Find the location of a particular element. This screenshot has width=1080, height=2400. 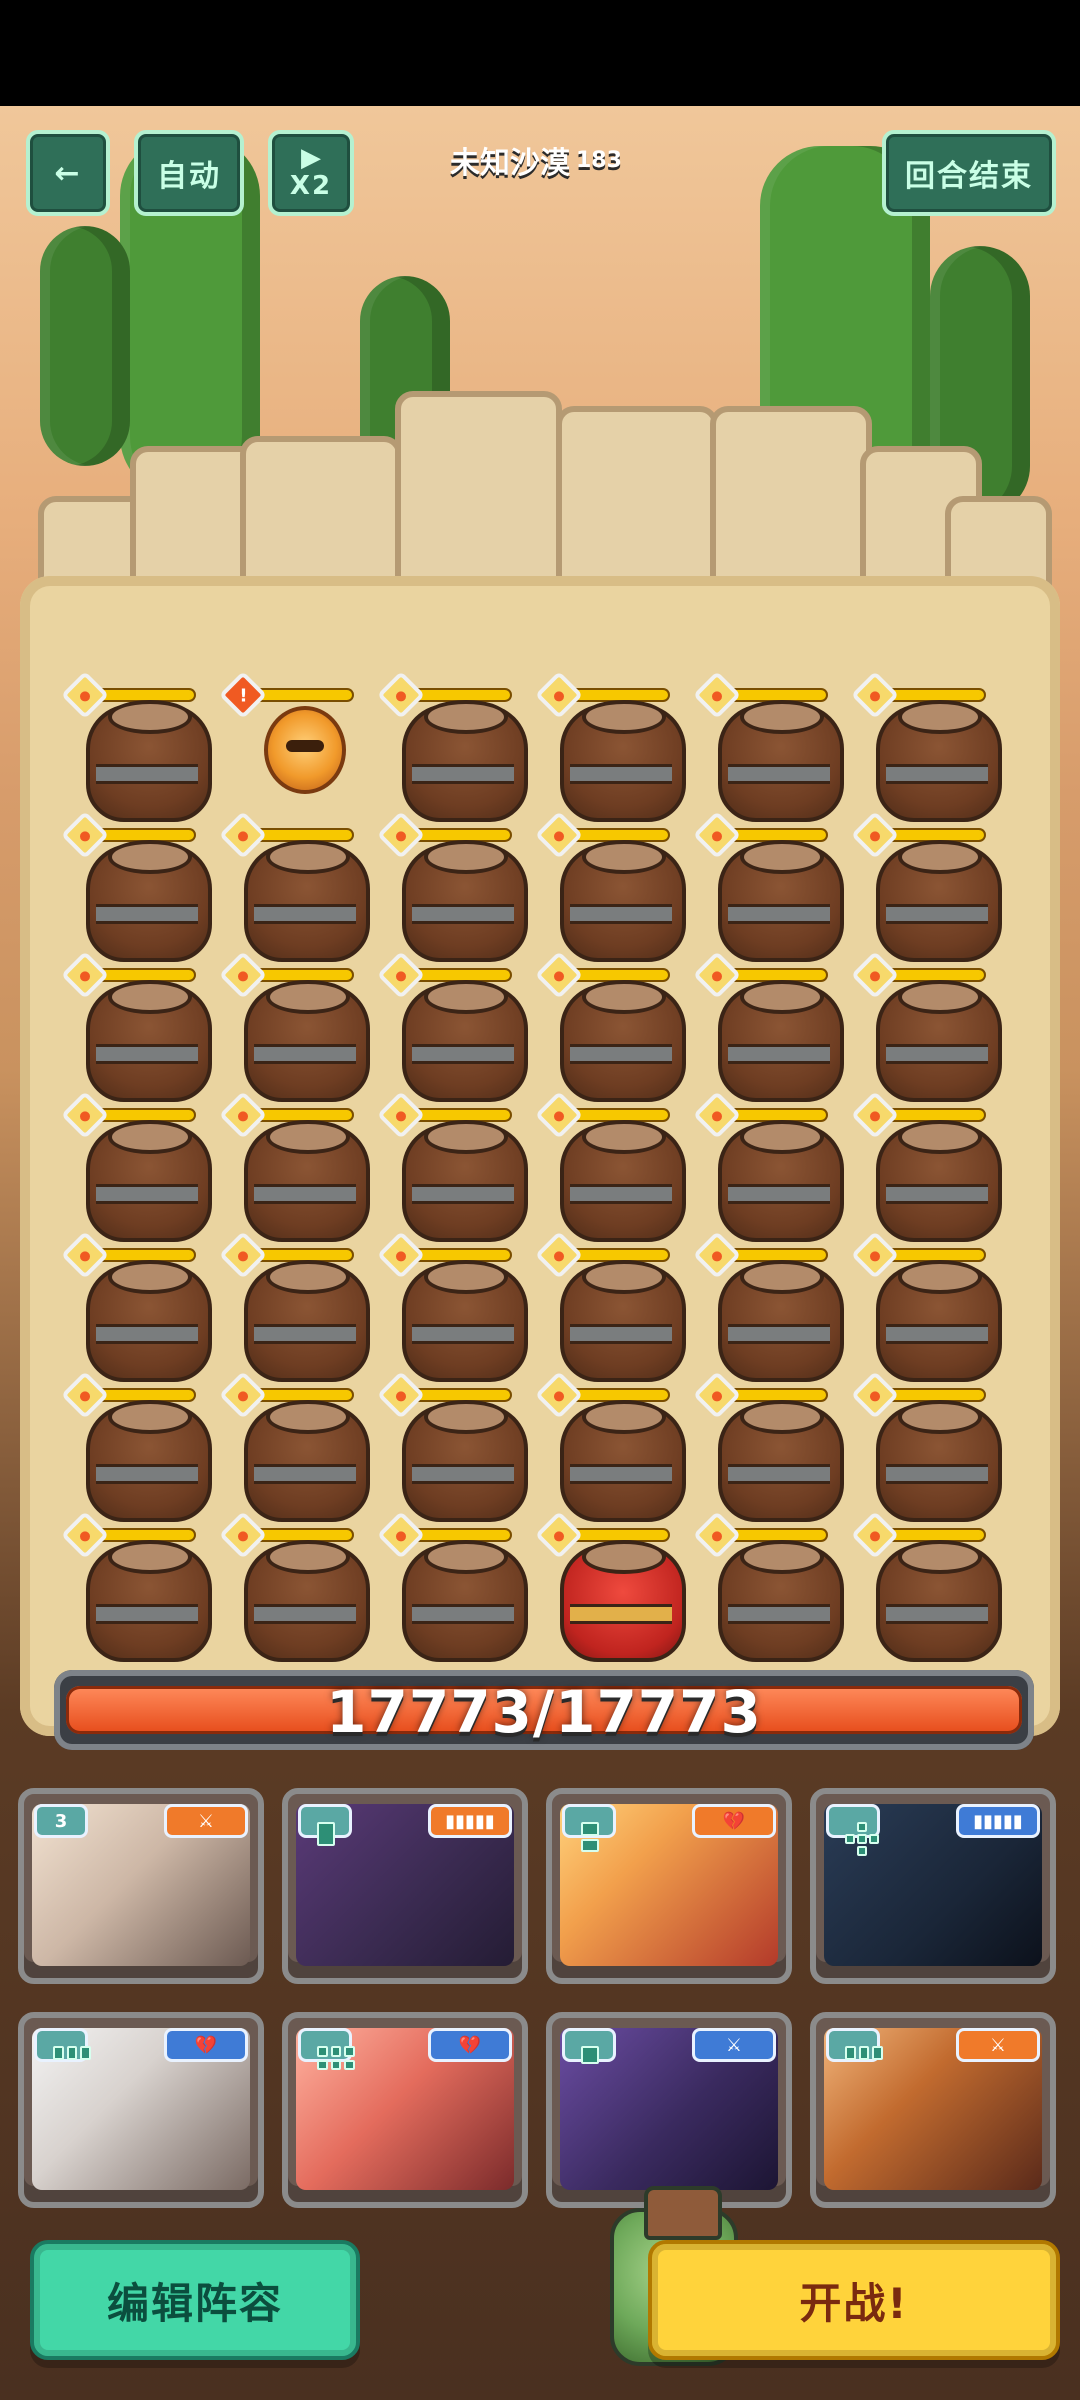

edit-team-button: 编辑阵容 is located at coordinates (195, 2300).